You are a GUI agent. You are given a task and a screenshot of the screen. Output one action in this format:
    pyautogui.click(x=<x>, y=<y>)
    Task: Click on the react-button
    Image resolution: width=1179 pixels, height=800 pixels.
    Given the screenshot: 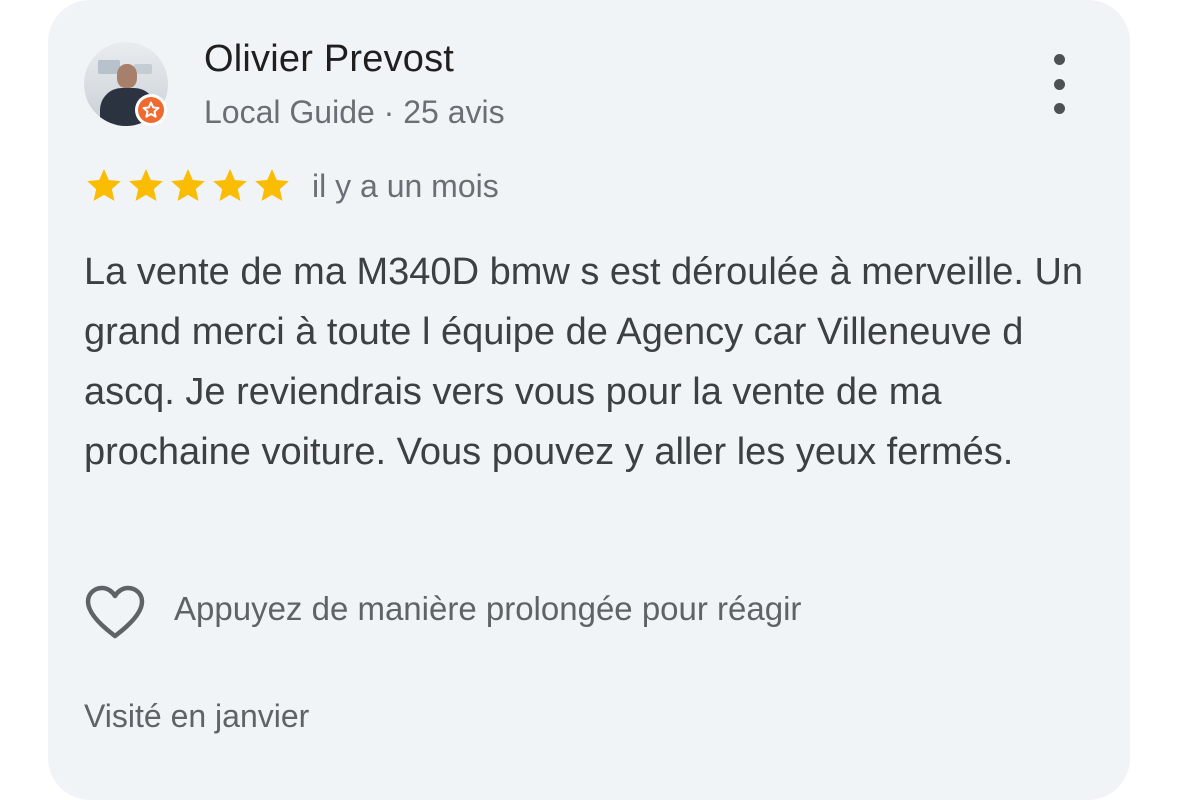 What is the action you would take?
    pyautogui.click(x=115, y=614)
    